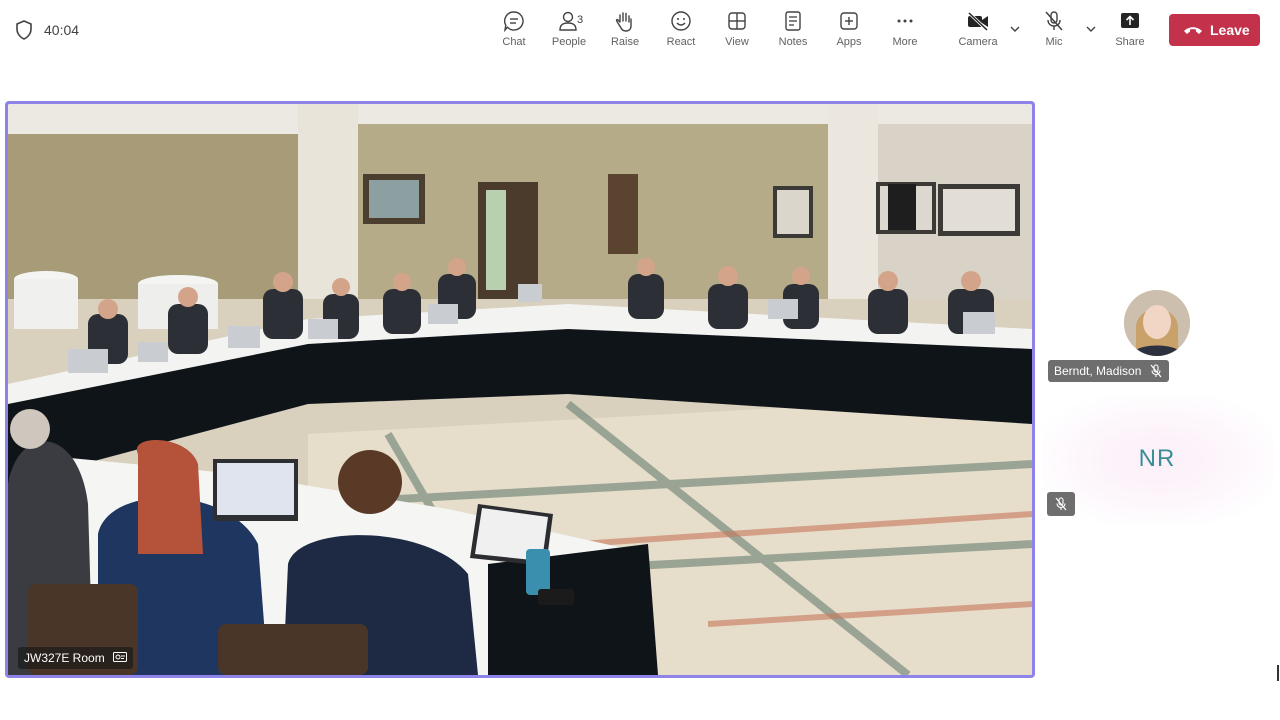 The image size is (1280, 720). What do you see at coordinates (681, 42) in the screenshot?
I see `react-label: React` at bounding box center [681, 42].